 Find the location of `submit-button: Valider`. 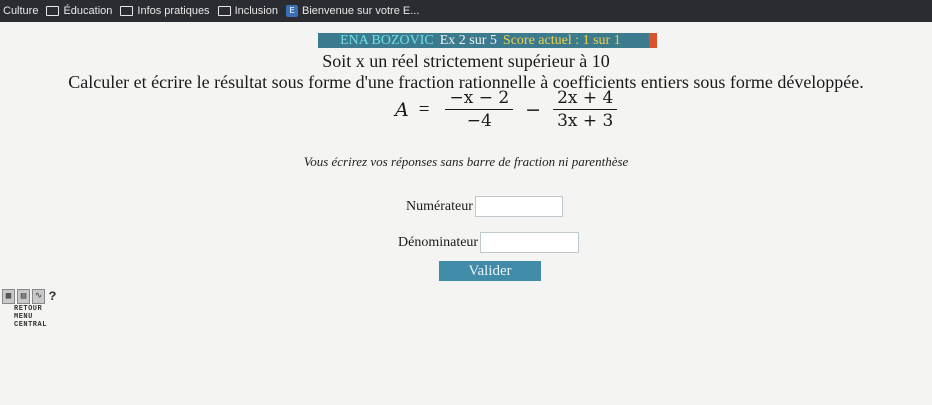

submit-button: Valider is located at coordinates (490, 271).